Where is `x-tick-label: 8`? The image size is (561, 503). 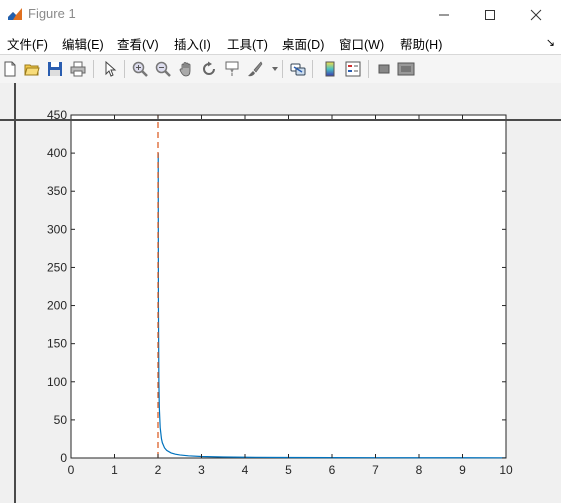
x-tick-label: 8 is located at coordinates (419, 470).